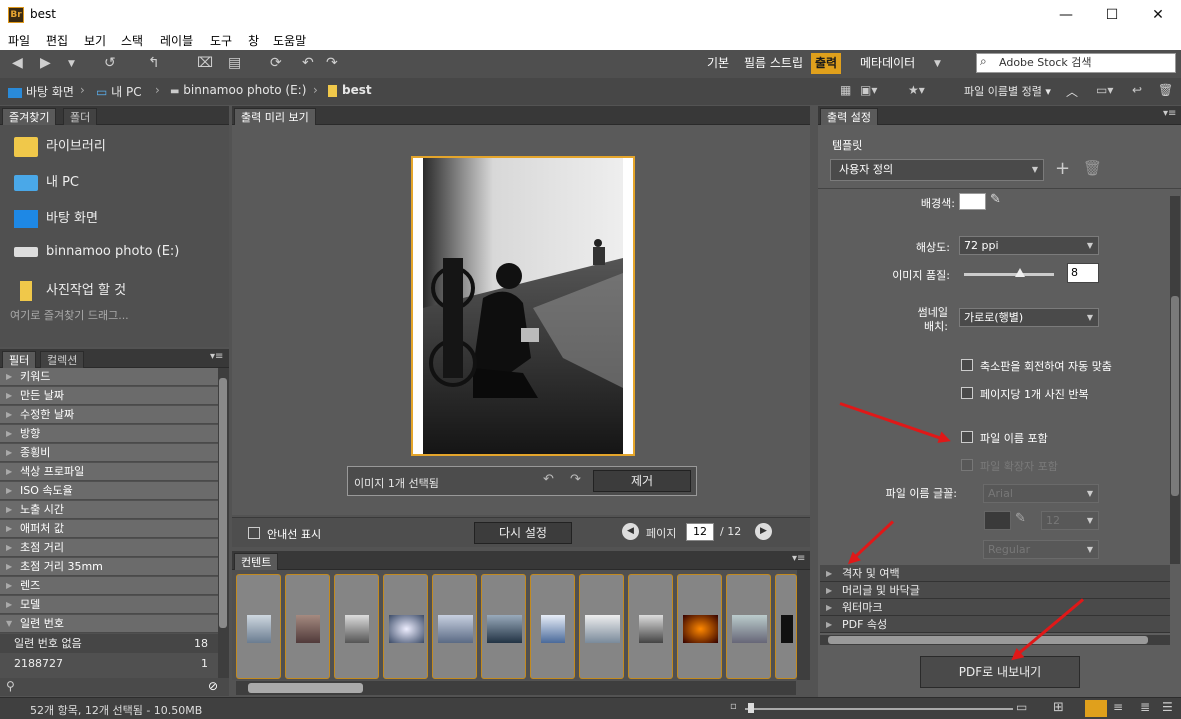  What do you see at coordinates (763, 531) in the screenshot?
I see `next-page-icon: ▶` at bounding box center [763, 531].